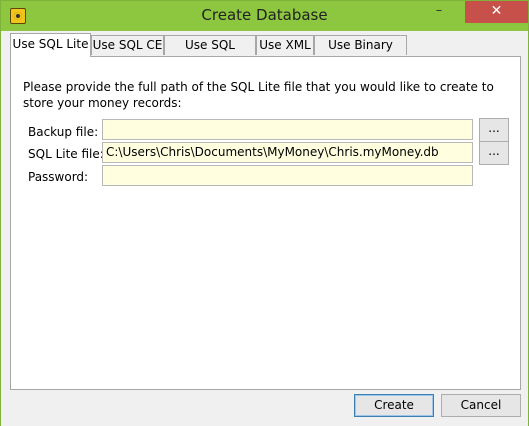 This screenshot has width=529, height=426. What do you see at coordinates (459, 12) in the screenshot?
I see `maximize-button` at bounding box center [459, 12].